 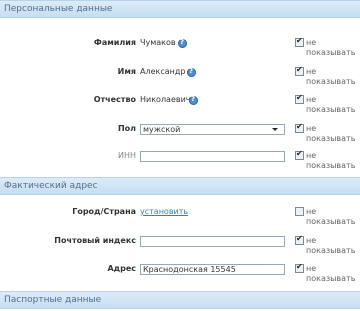 I want to click on section-header-address: Фактический адрес, so click(x=180, y=186).